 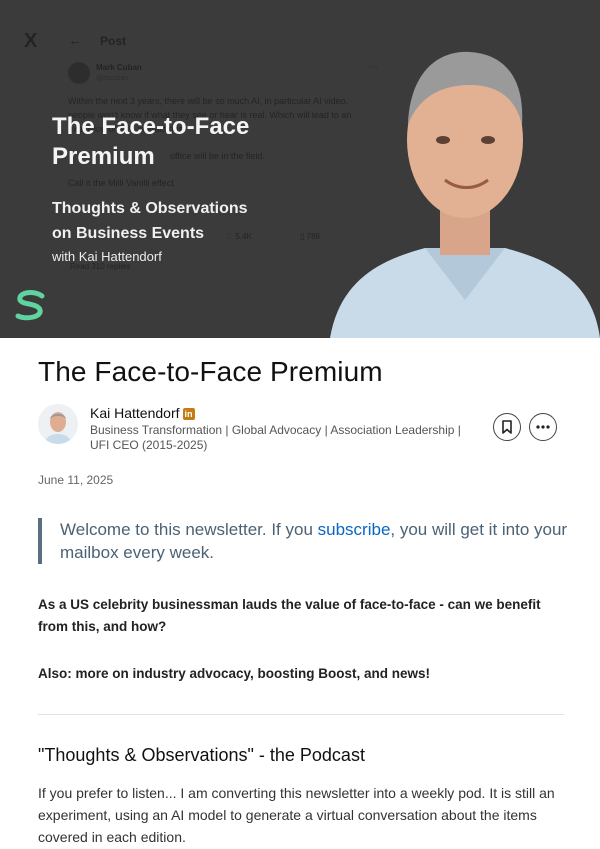 What do you see at coordinates (135, 413) in the screenshot?
I see `author-name: Kai Hattendorf` at bounding box center [135, 413].